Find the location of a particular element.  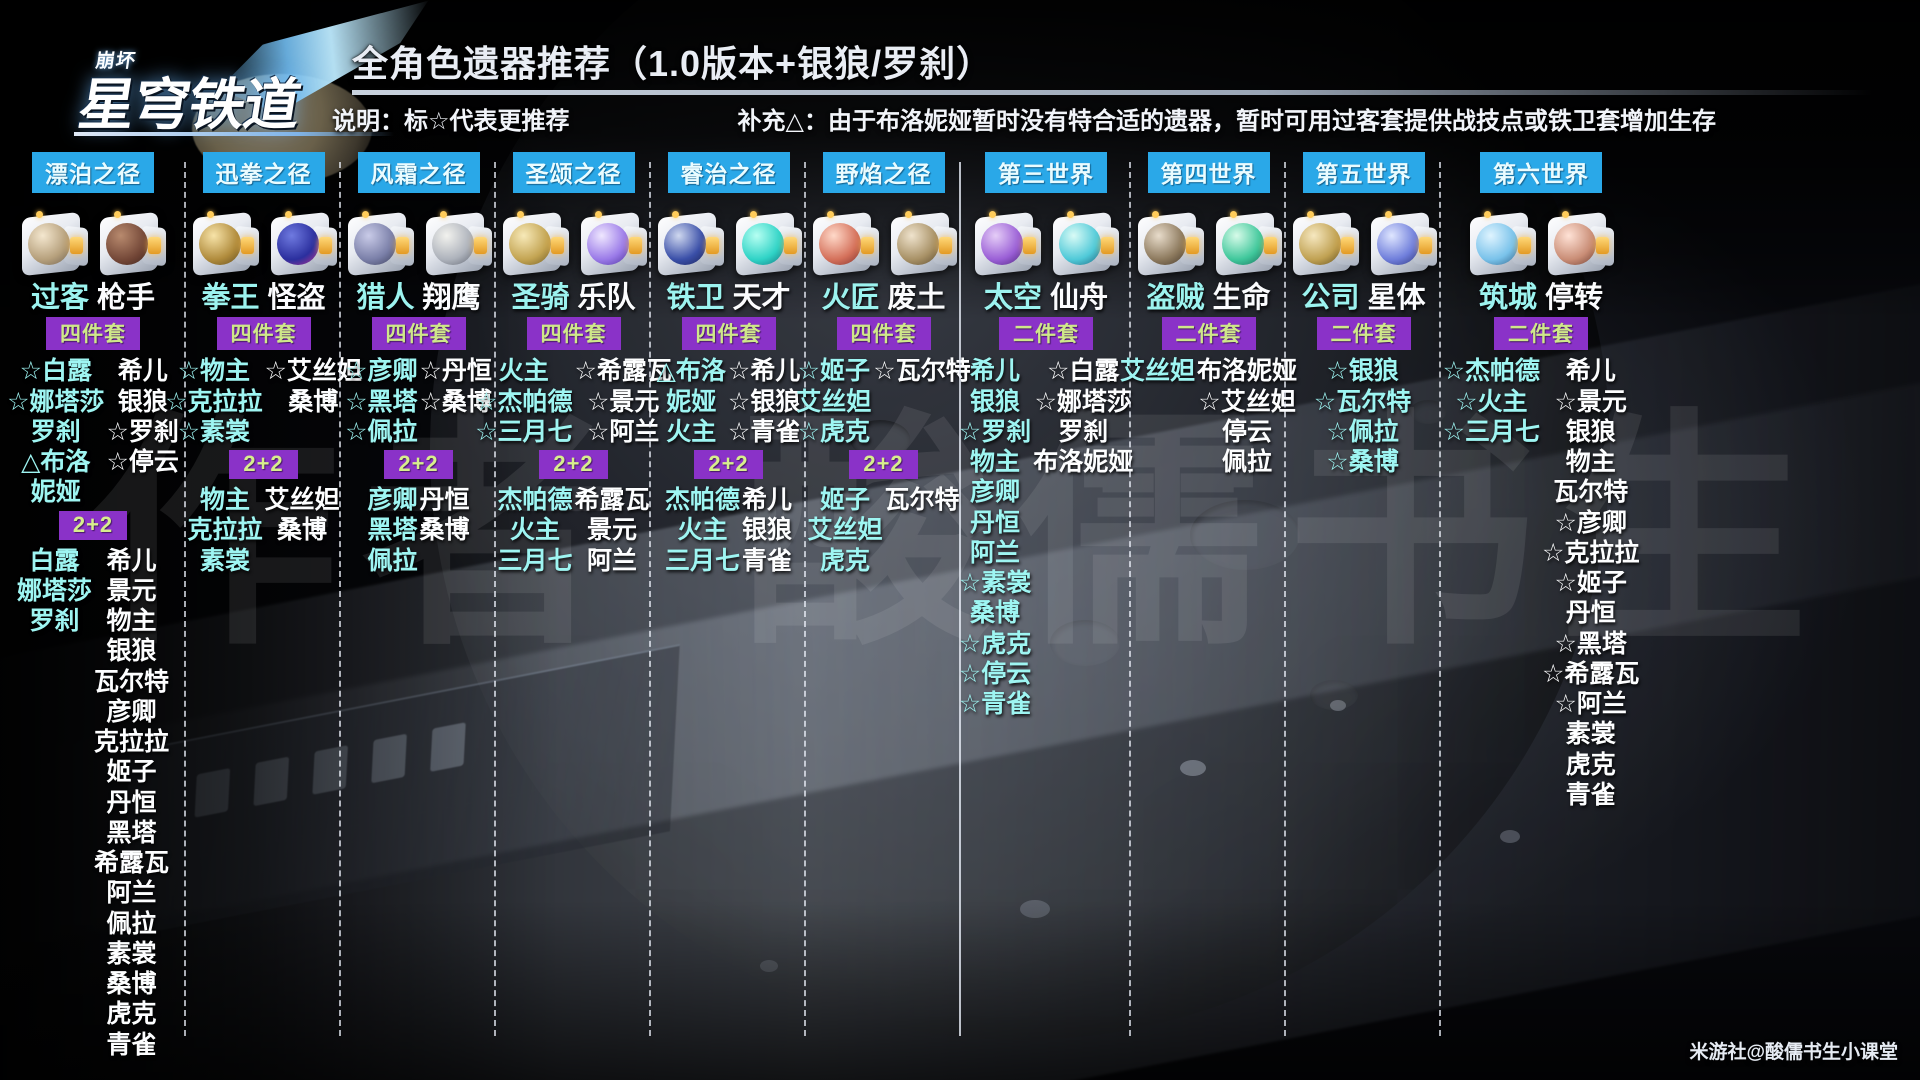

character-name: ☆娜塔莎 is located at coordinates (56, 401).